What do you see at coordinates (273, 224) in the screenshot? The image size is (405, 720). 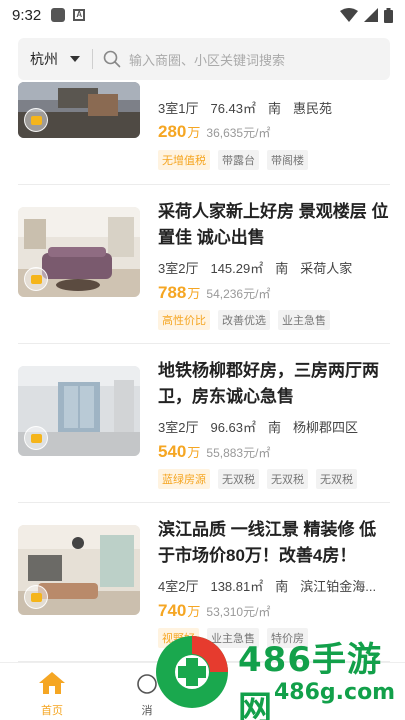 I see `listing-title: 采荷人家新上好房 景观楼层 位置佳 诚心出售` at bounding box center [273, 224].